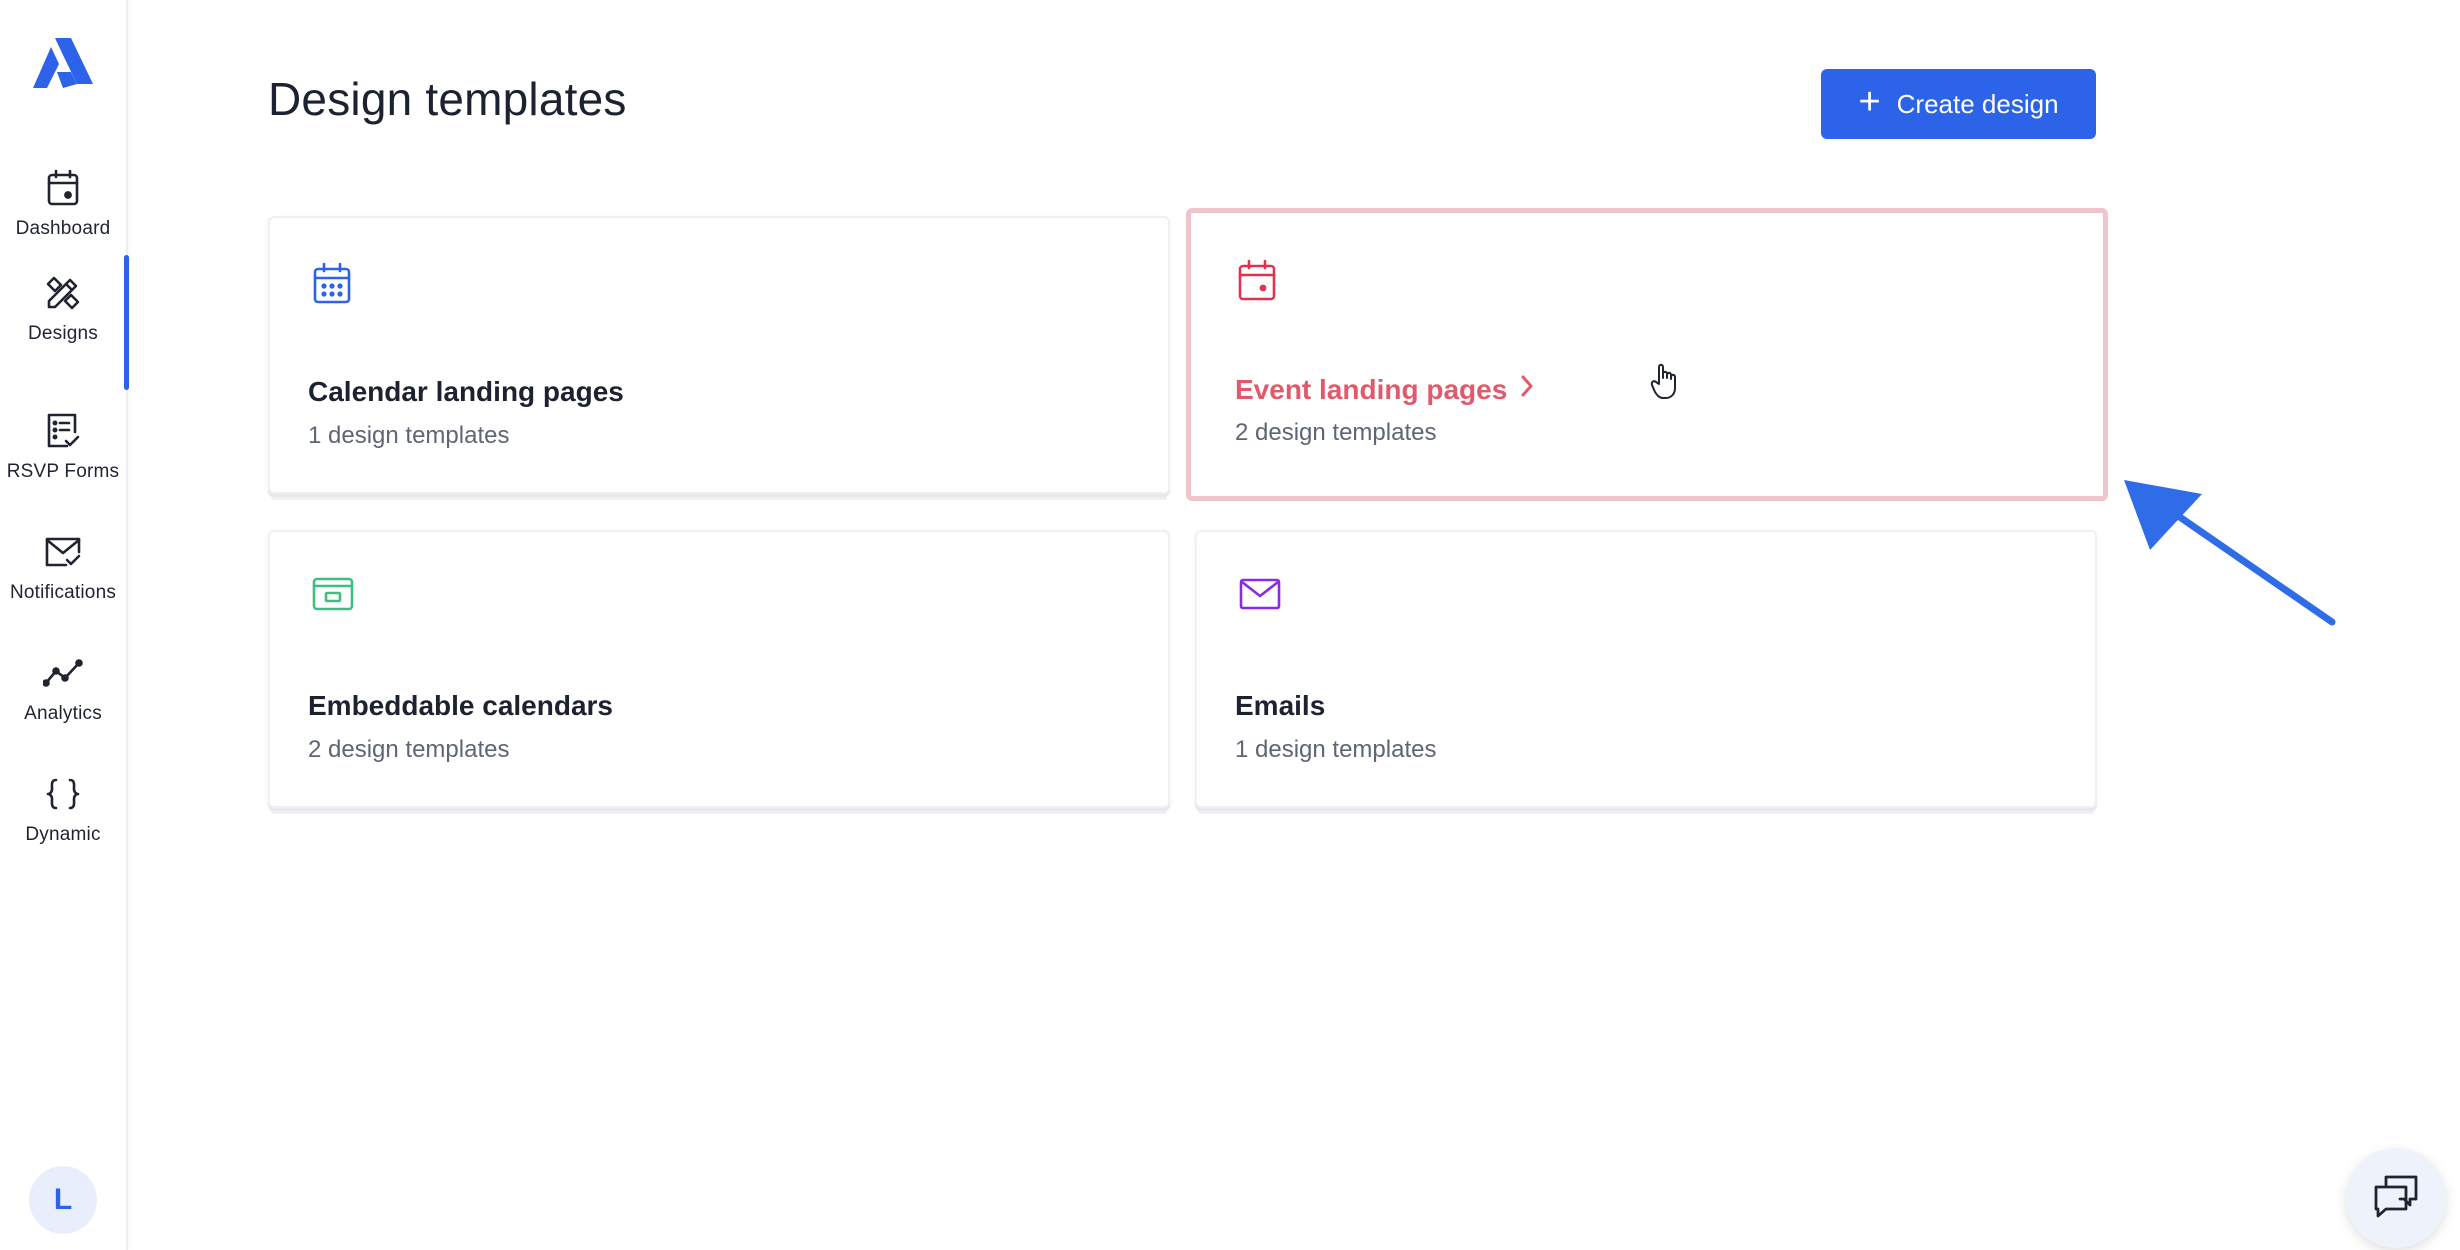 The height and width of the screenshot is (1250, 2460). I want to click on annotation-arrow-icon, so click(2225, 550).